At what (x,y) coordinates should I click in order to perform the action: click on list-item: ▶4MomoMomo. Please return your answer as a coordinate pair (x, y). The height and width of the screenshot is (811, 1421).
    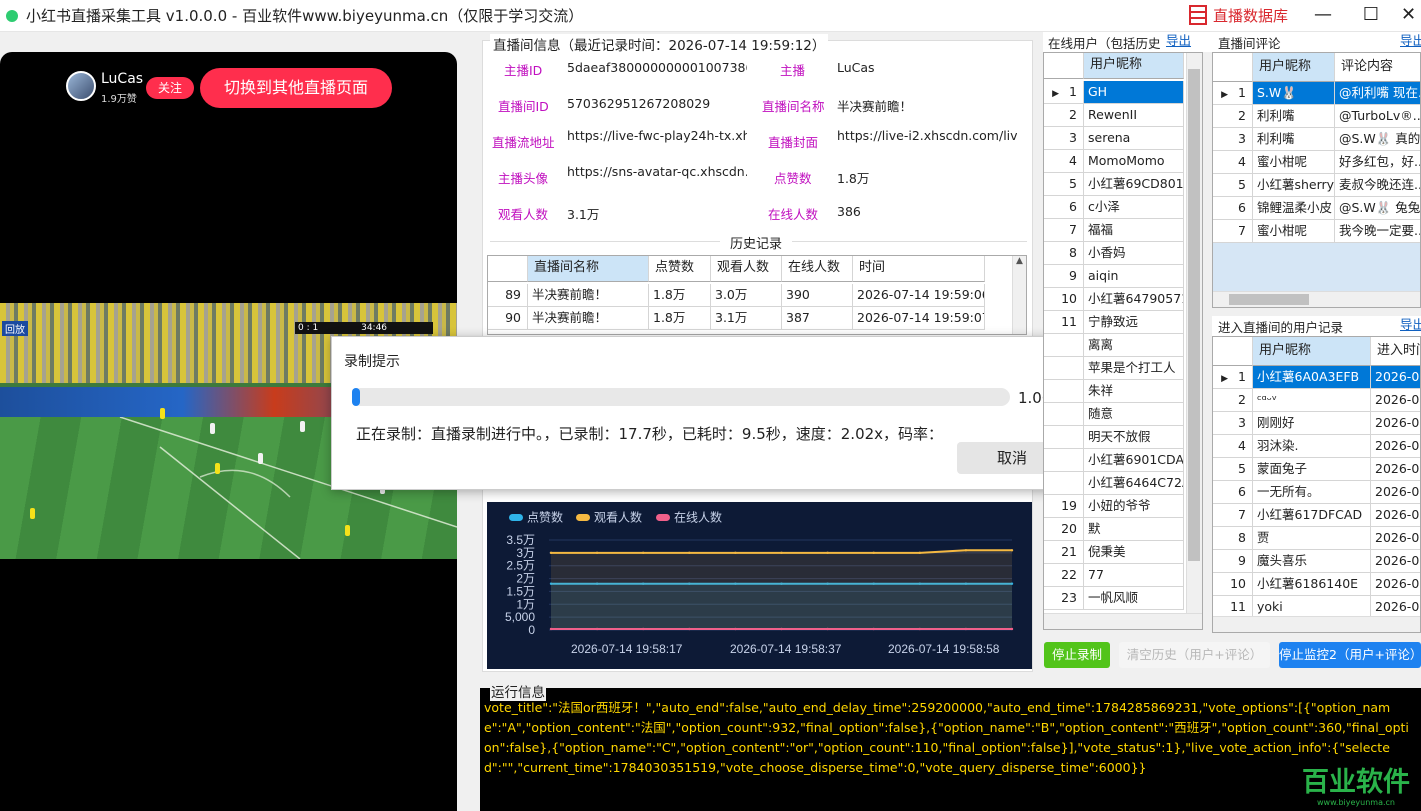
    Looking at the image, I should click on (1114, 161).